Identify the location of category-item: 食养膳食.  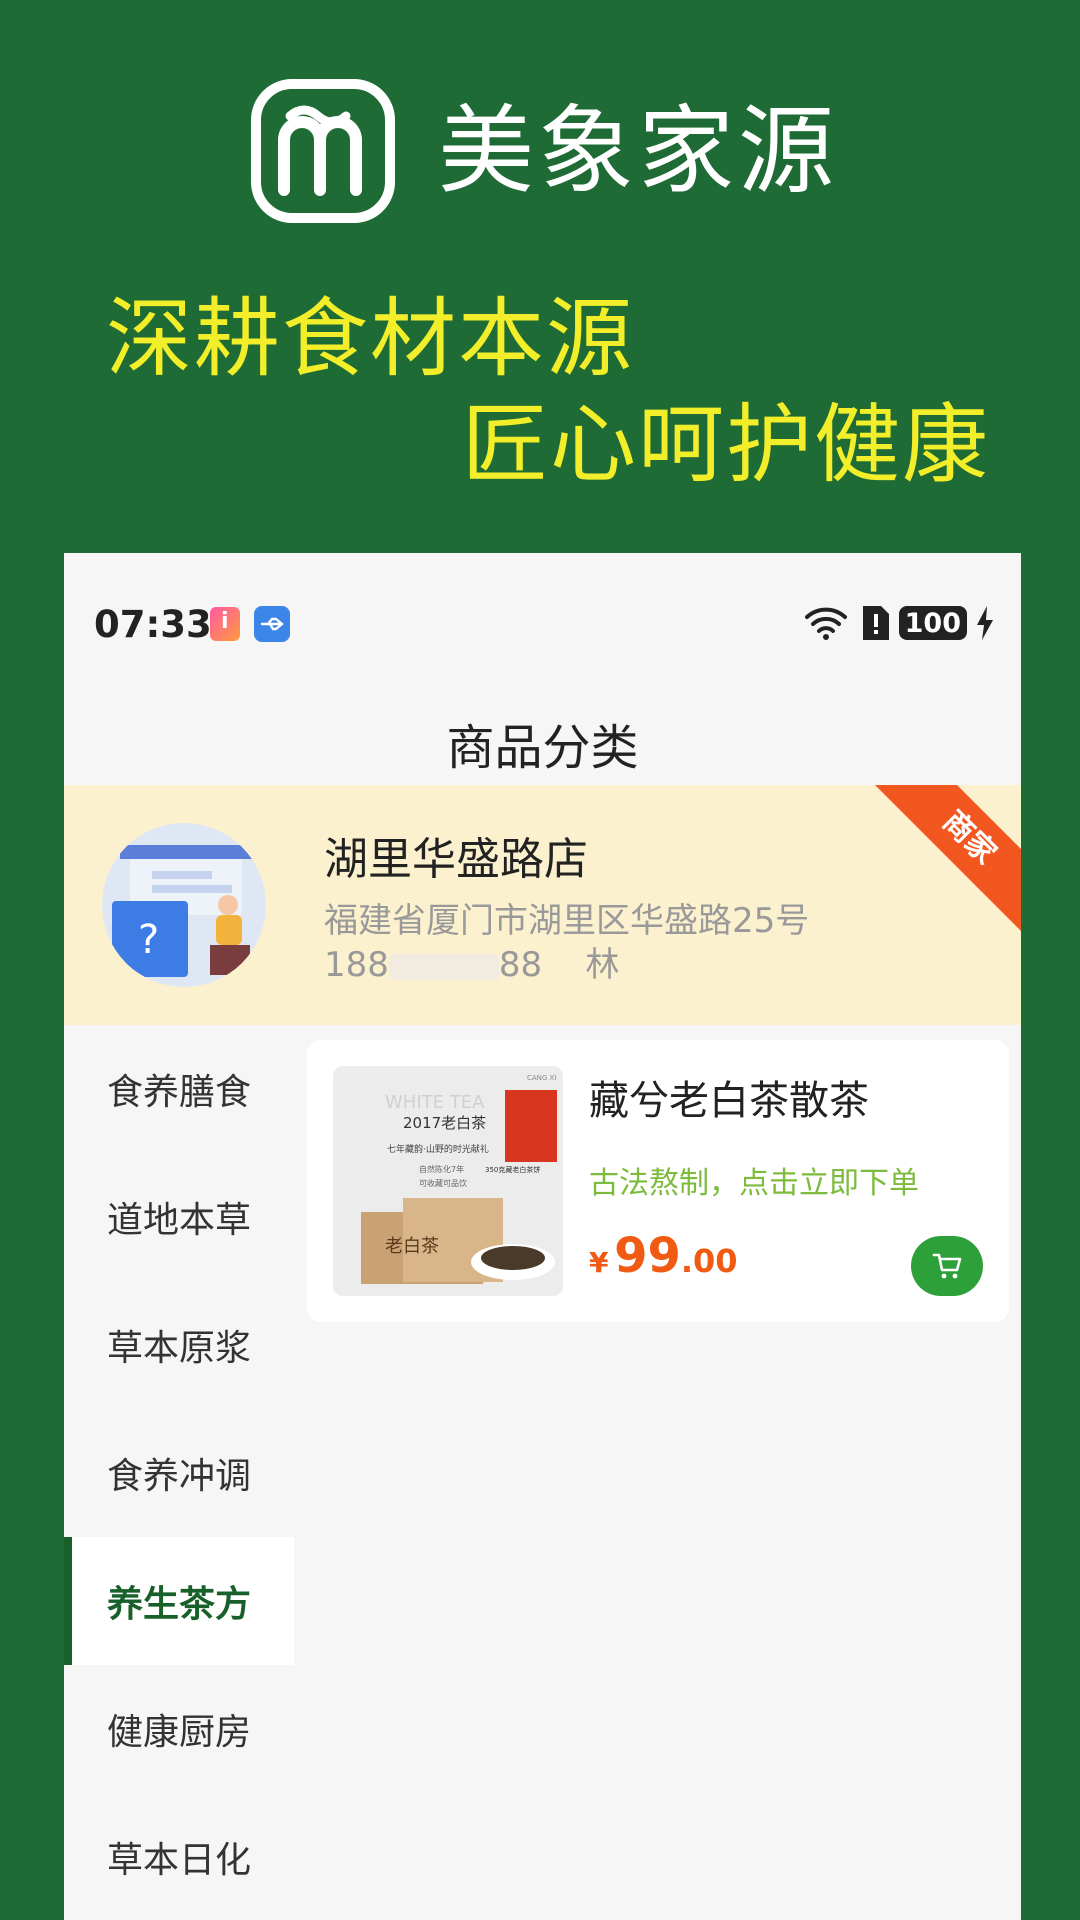
(179, 1089).